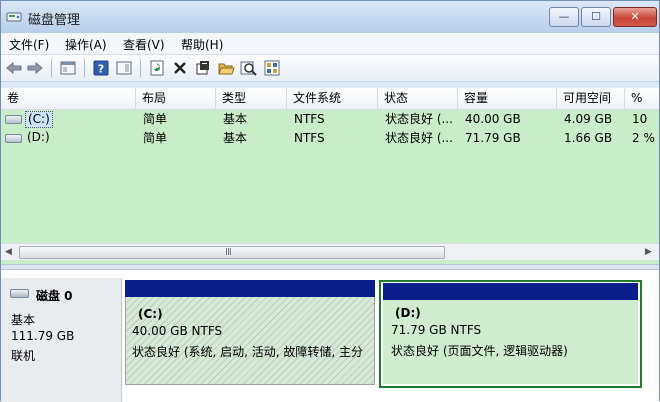 Image resolution: width=660 pixels, height=402 pixels. I want to click on menu-bar: 文件(F) 操作(A) 查看(V) 帮助(H), so click(330, 44).